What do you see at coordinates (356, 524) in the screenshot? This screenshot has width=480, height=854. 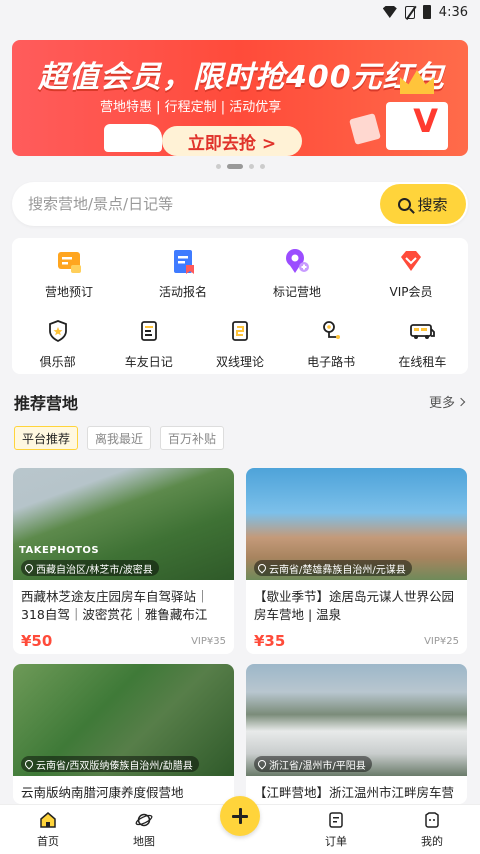 I see `camp-photo: 云南省/楚雄彝族自治州/元谋县` at bounding box center [356, 524].